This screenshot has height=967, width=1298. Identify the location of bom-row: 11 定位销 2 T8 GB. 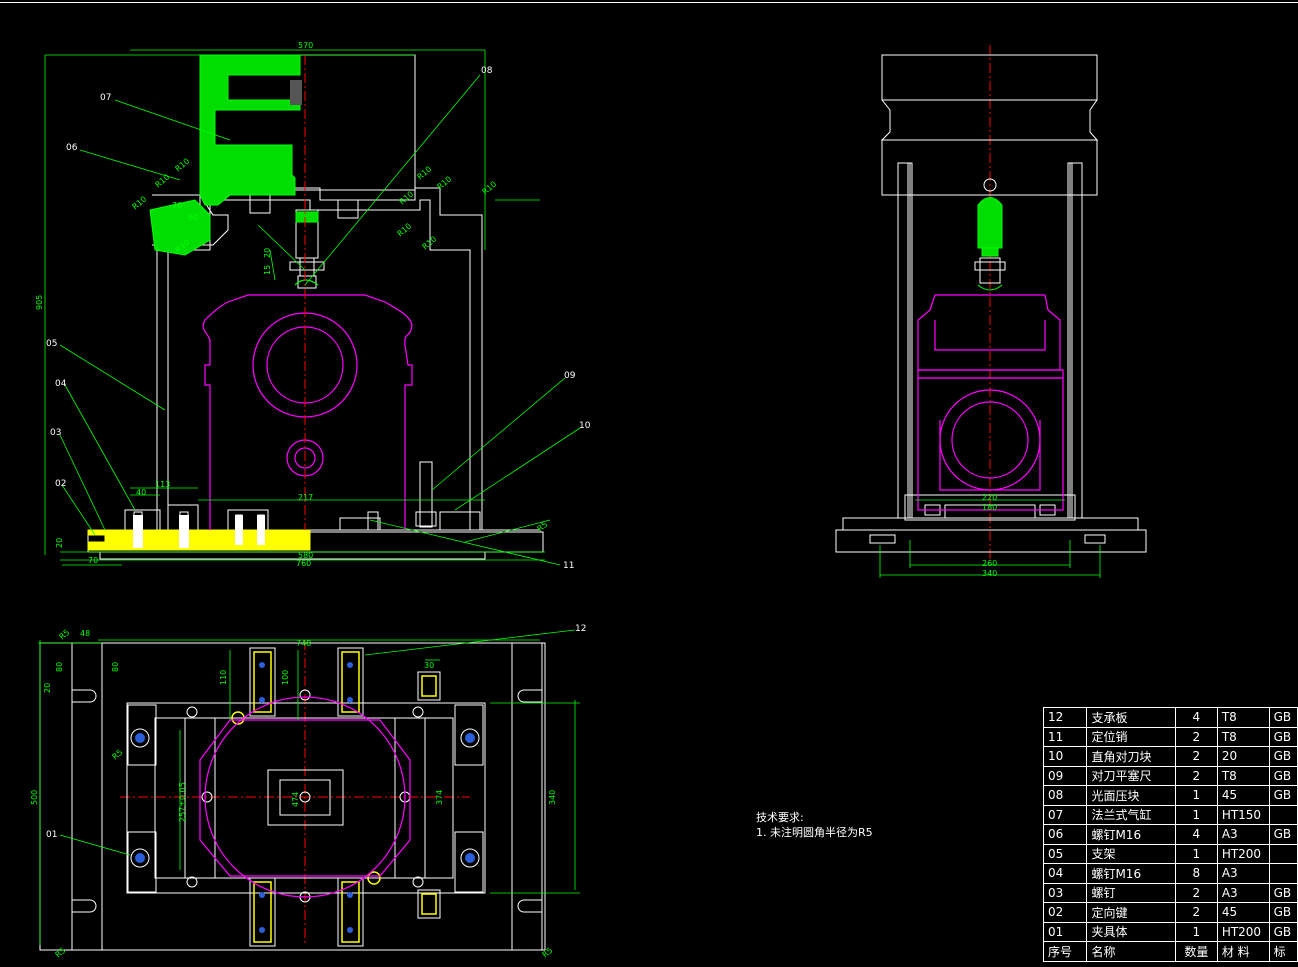
(1170, 736).